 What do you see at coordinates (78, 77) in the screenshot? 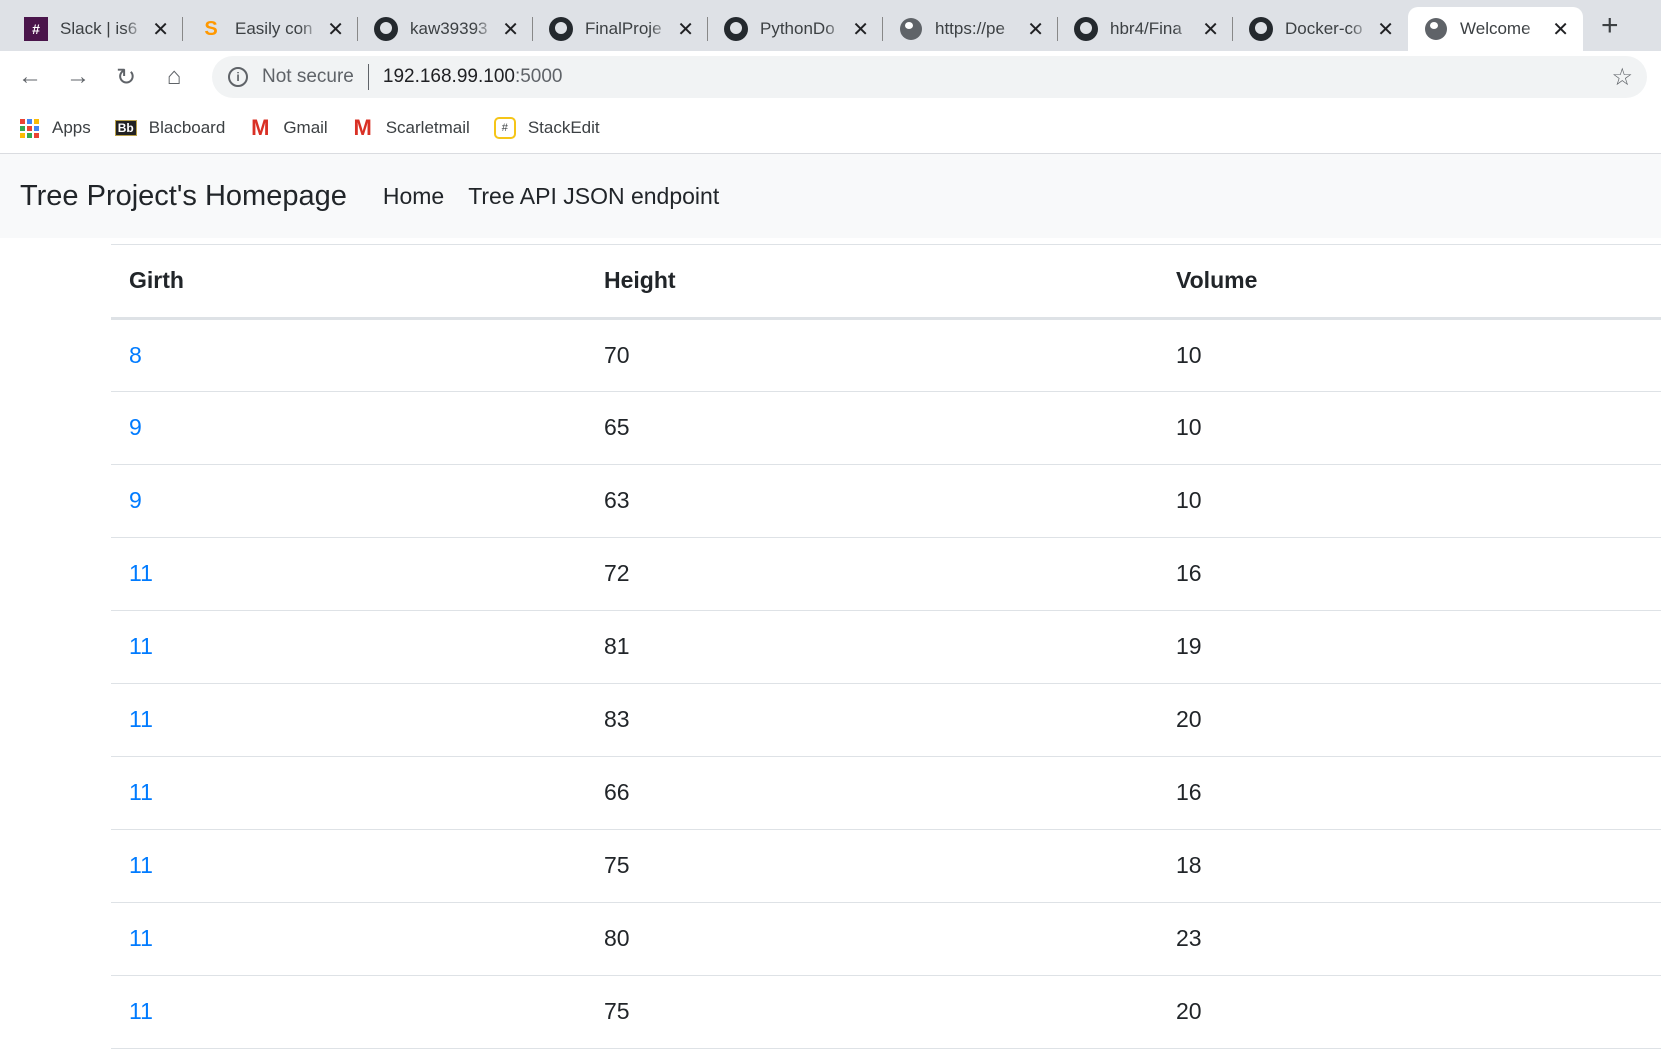
I see `forward-button: →` at bounding box center [78, 77].